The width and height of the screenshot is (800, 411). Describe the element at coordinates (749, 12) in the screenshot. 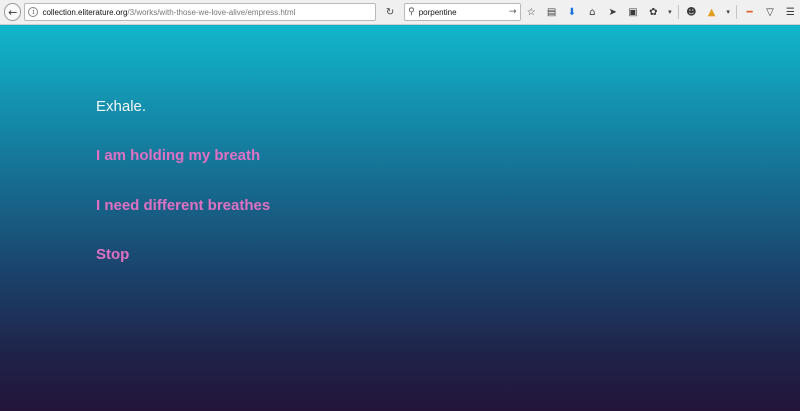

I see `extension-icon: ━` at that location.